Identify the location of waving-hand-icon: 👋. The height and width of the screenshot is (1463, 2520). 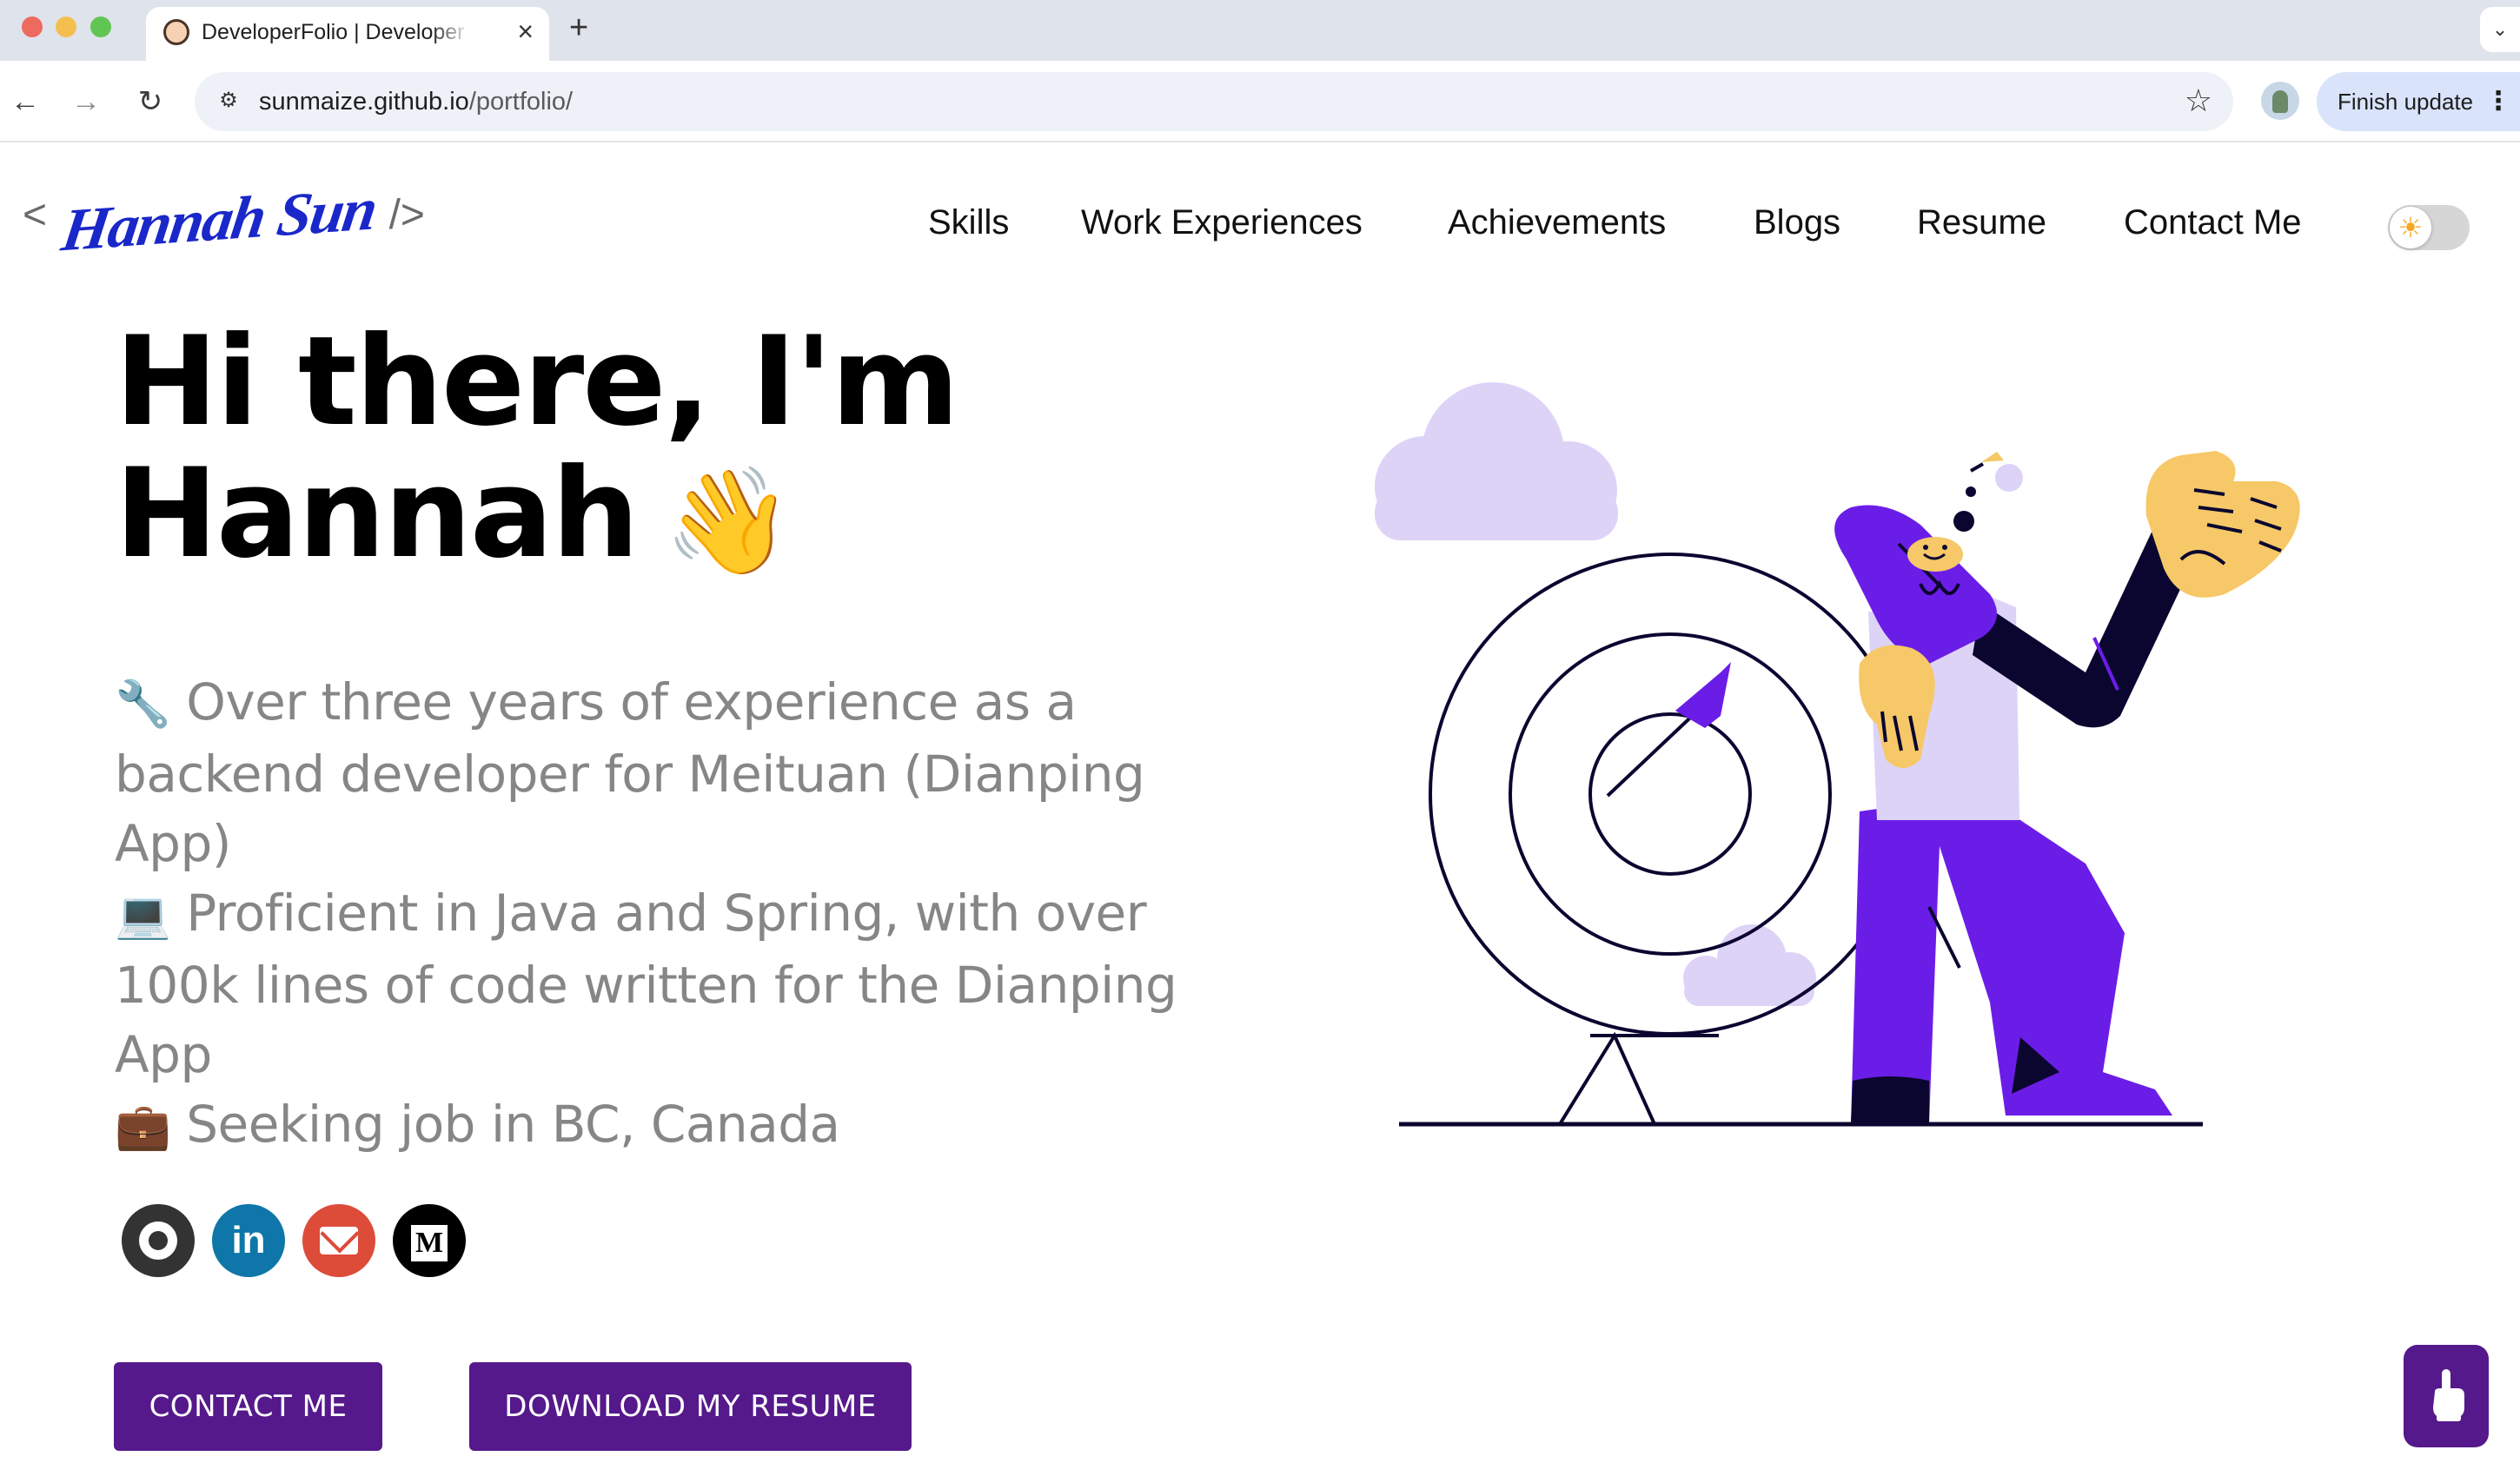
(728, 521).